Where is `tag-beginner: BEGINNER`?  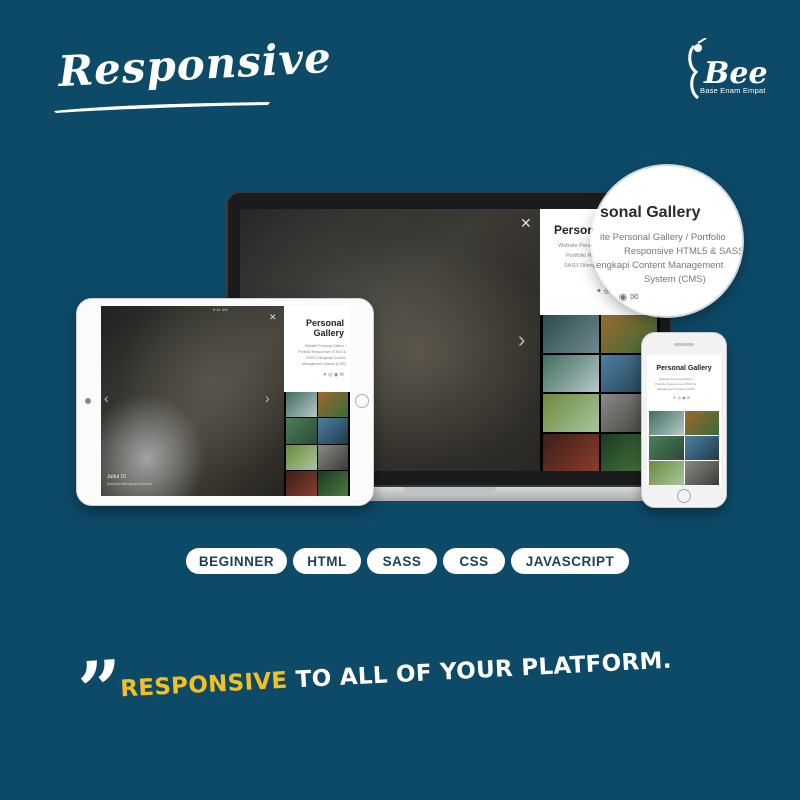
tag-beginner: BEGINNER is located at coordinates (236, 561).